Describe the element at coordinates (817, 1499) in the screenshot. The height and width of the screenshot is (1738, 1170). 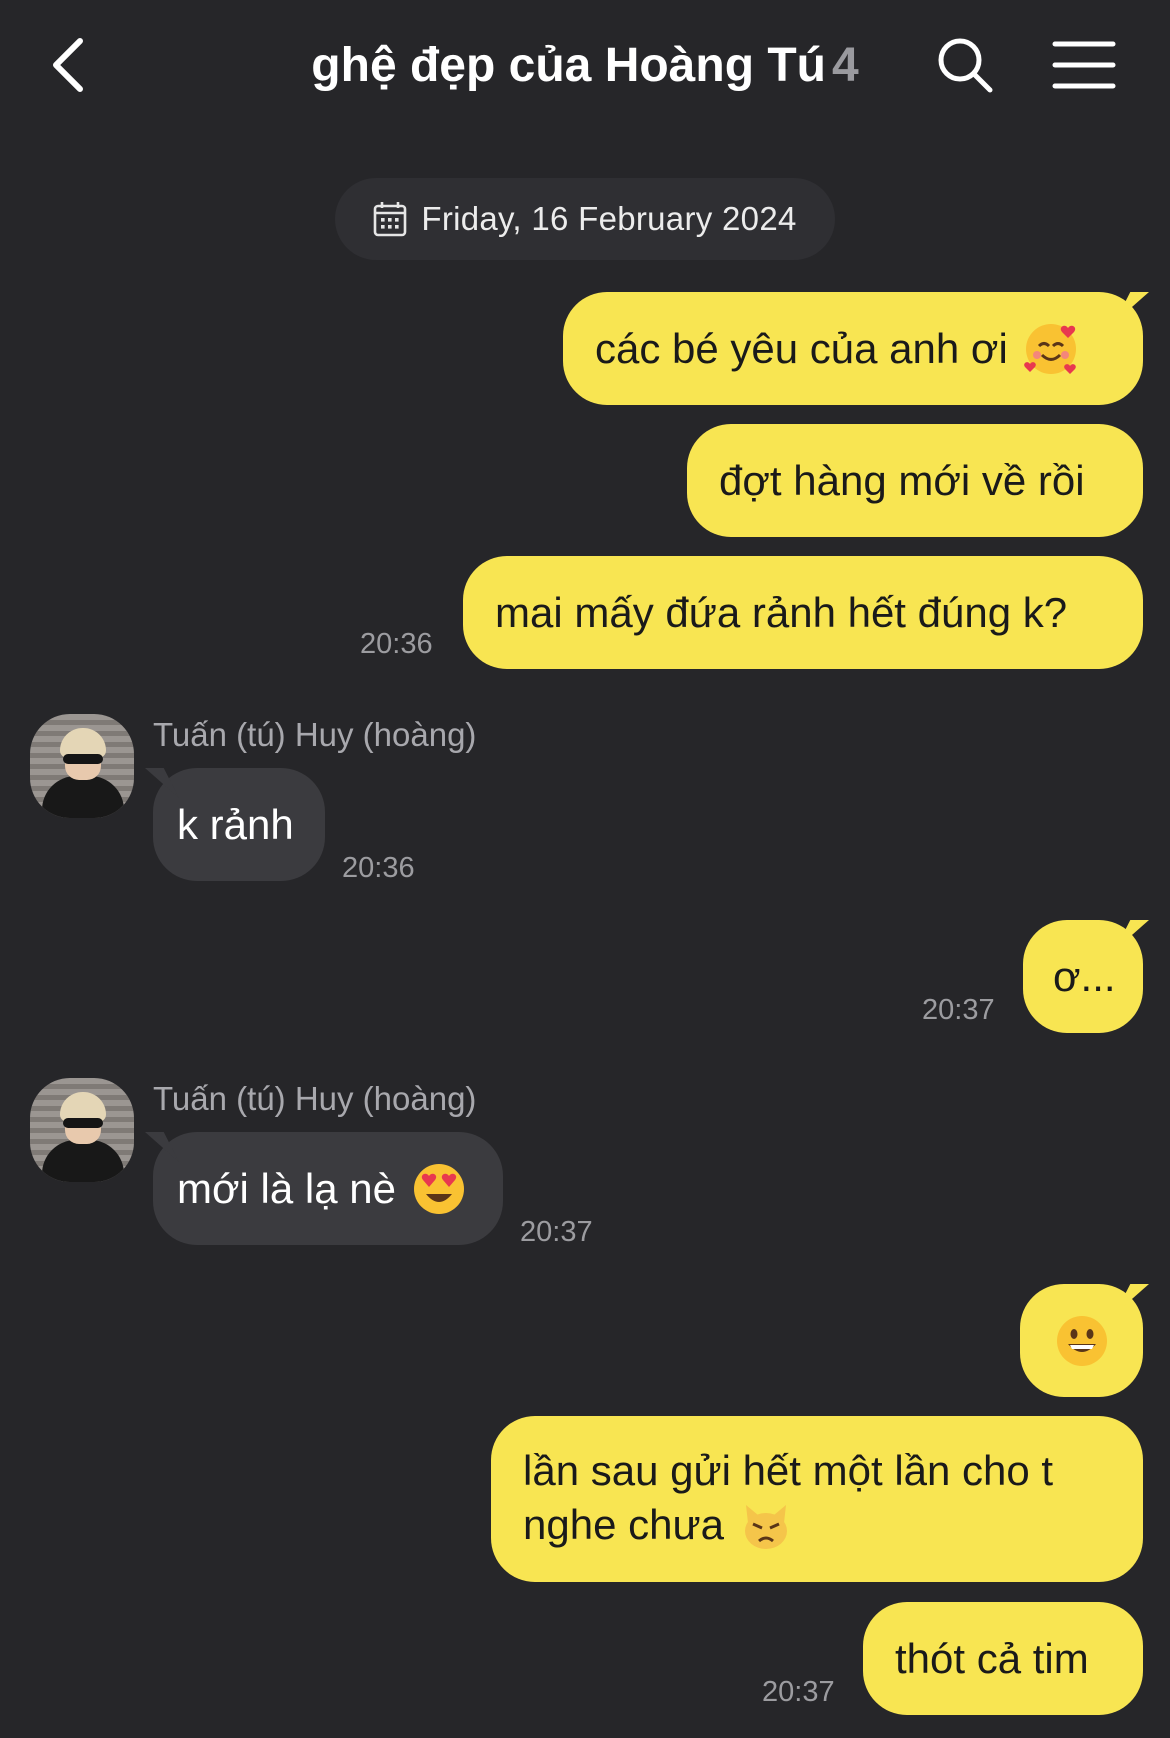
I see `own-message-bubble: lần sau gửi hết một lần cho t nghe chưa` at that location.